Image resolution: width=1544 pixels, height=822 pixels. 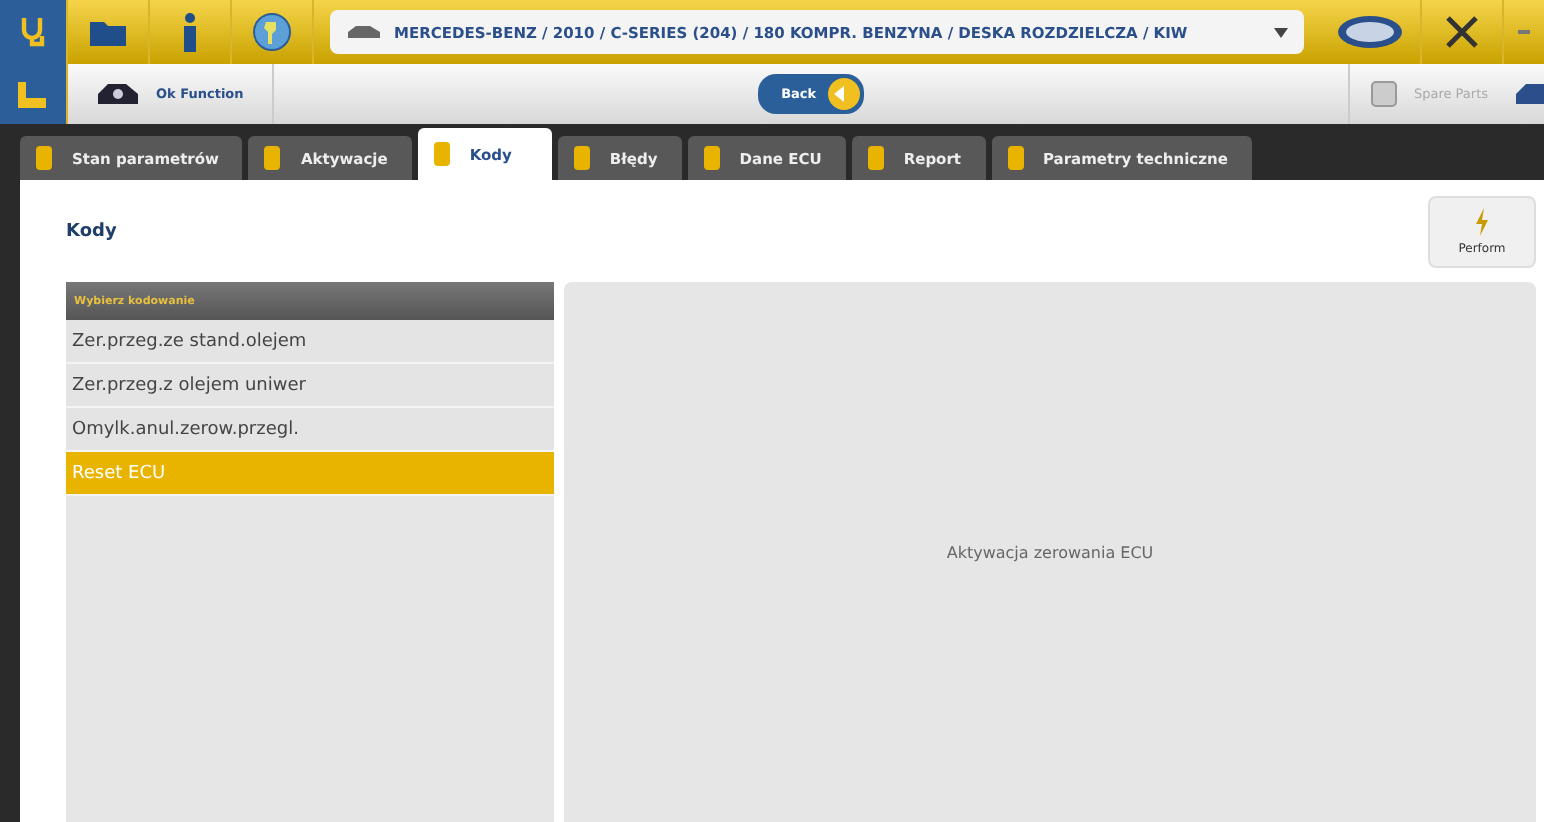 What do you see at coordinates (108, 32) in the screenshot?
I see `folder-icon` at bounding box center [108, 32].